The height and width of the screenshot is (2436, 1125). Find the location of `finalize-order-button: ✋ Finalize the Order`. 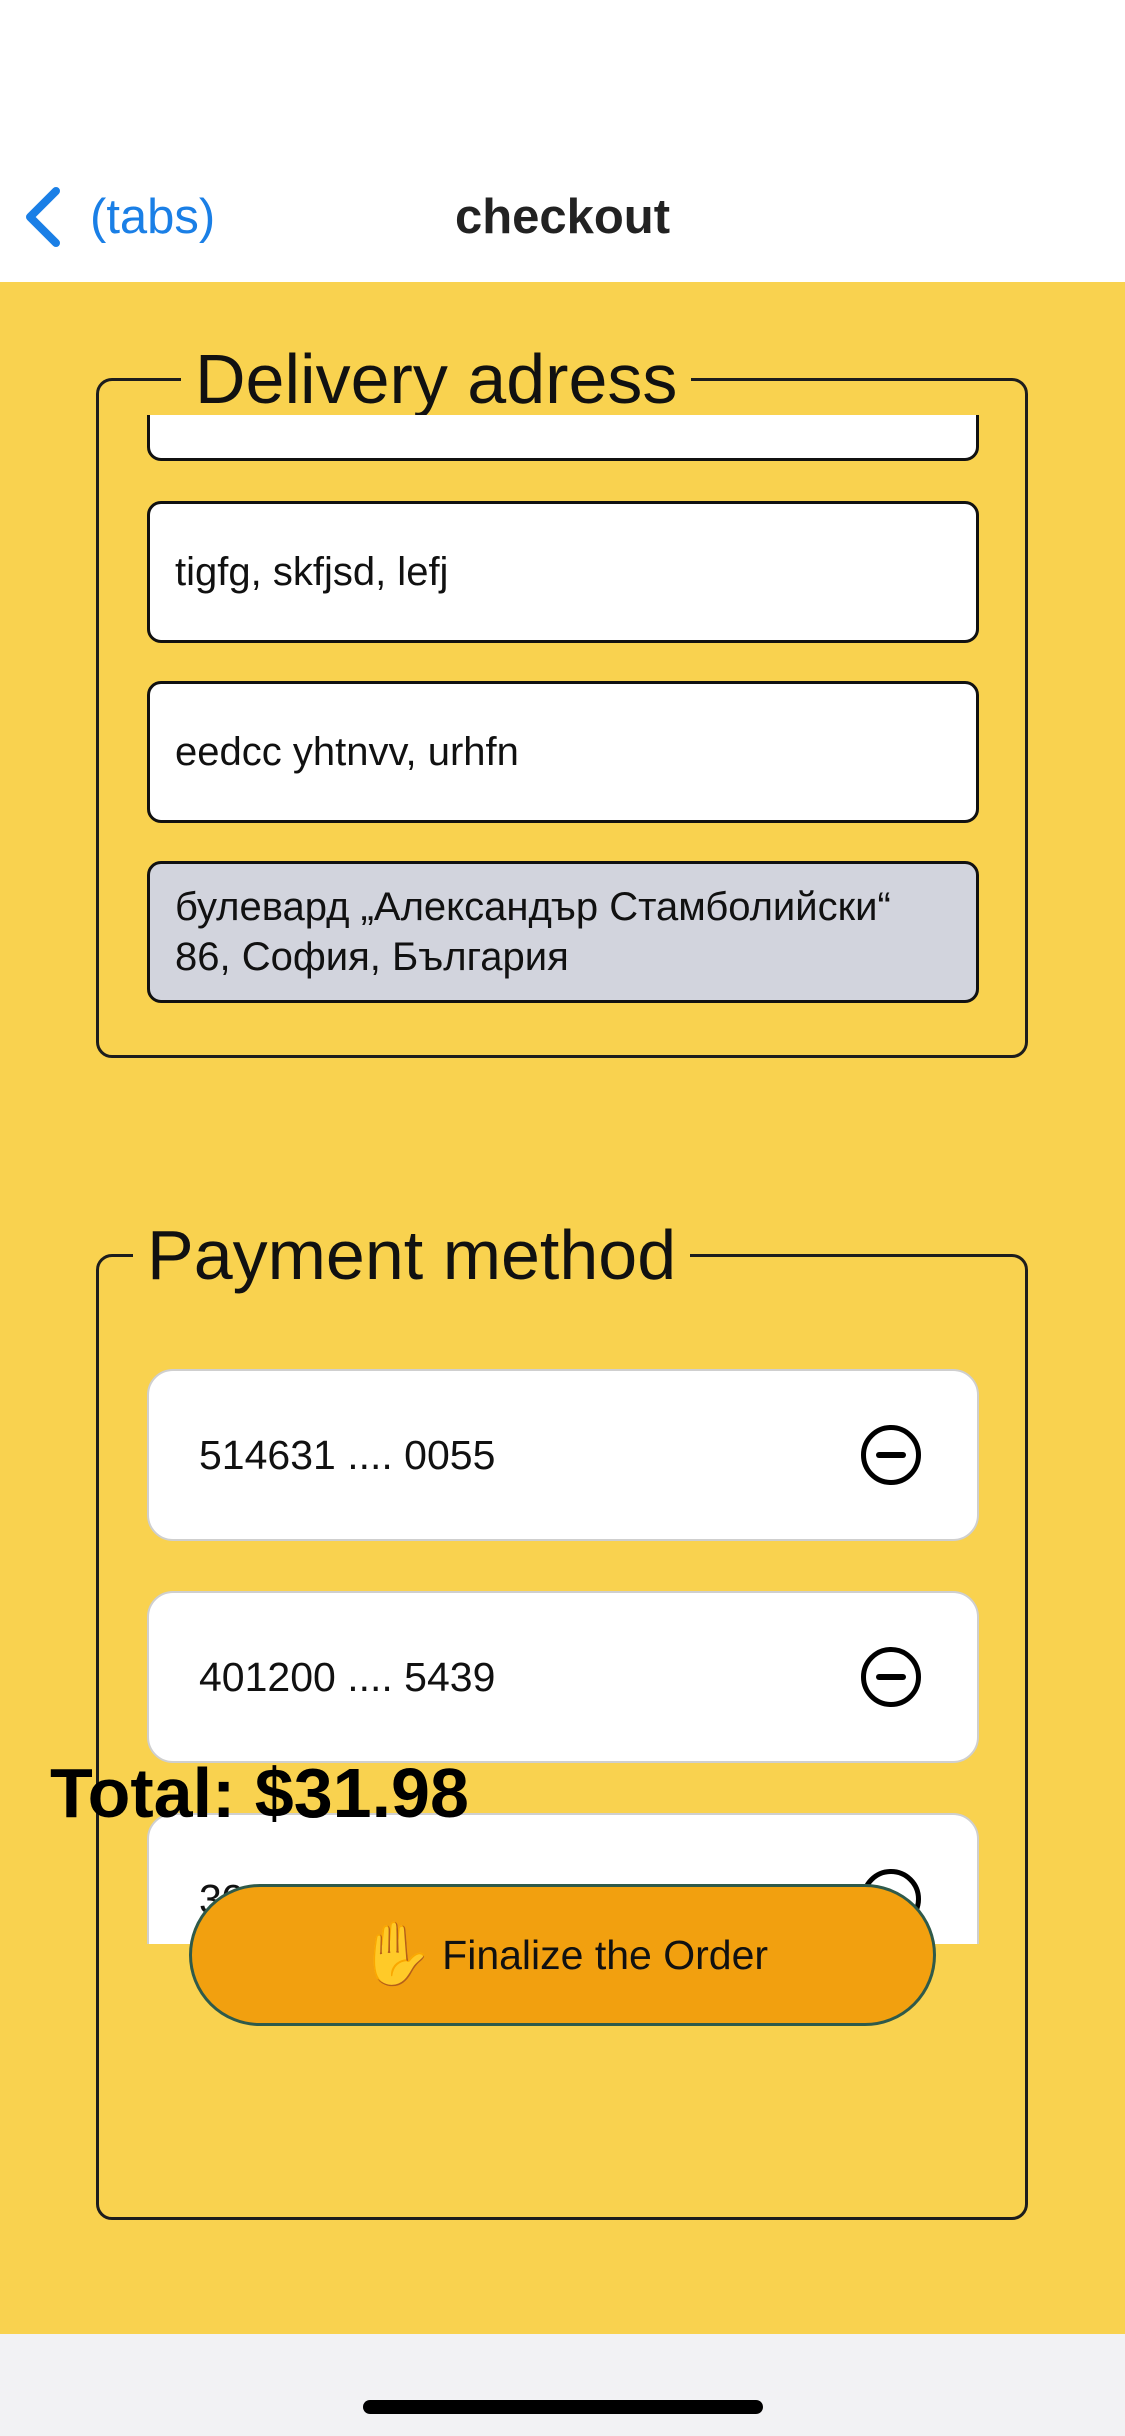

finalize-order-button: ✋ Finalize the Order is located at coordinates (562, 1955).